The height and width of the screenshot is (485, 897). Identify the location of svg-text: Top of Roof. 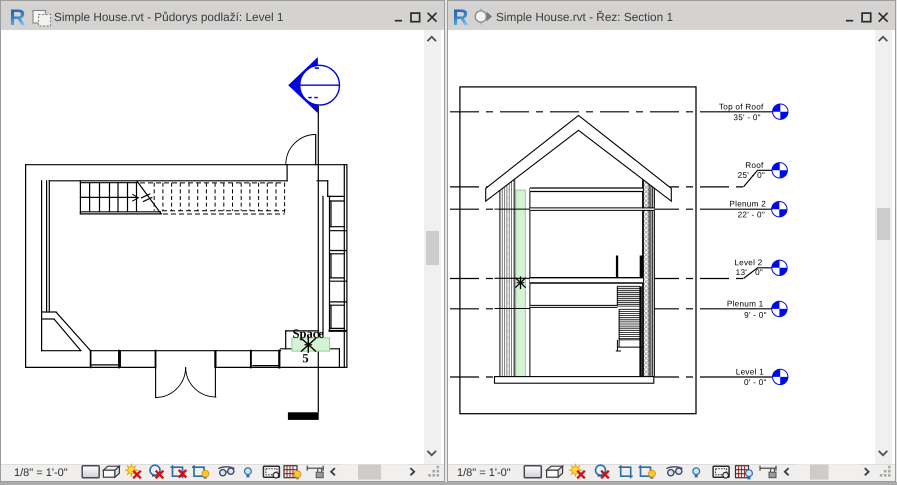
(740, 106).